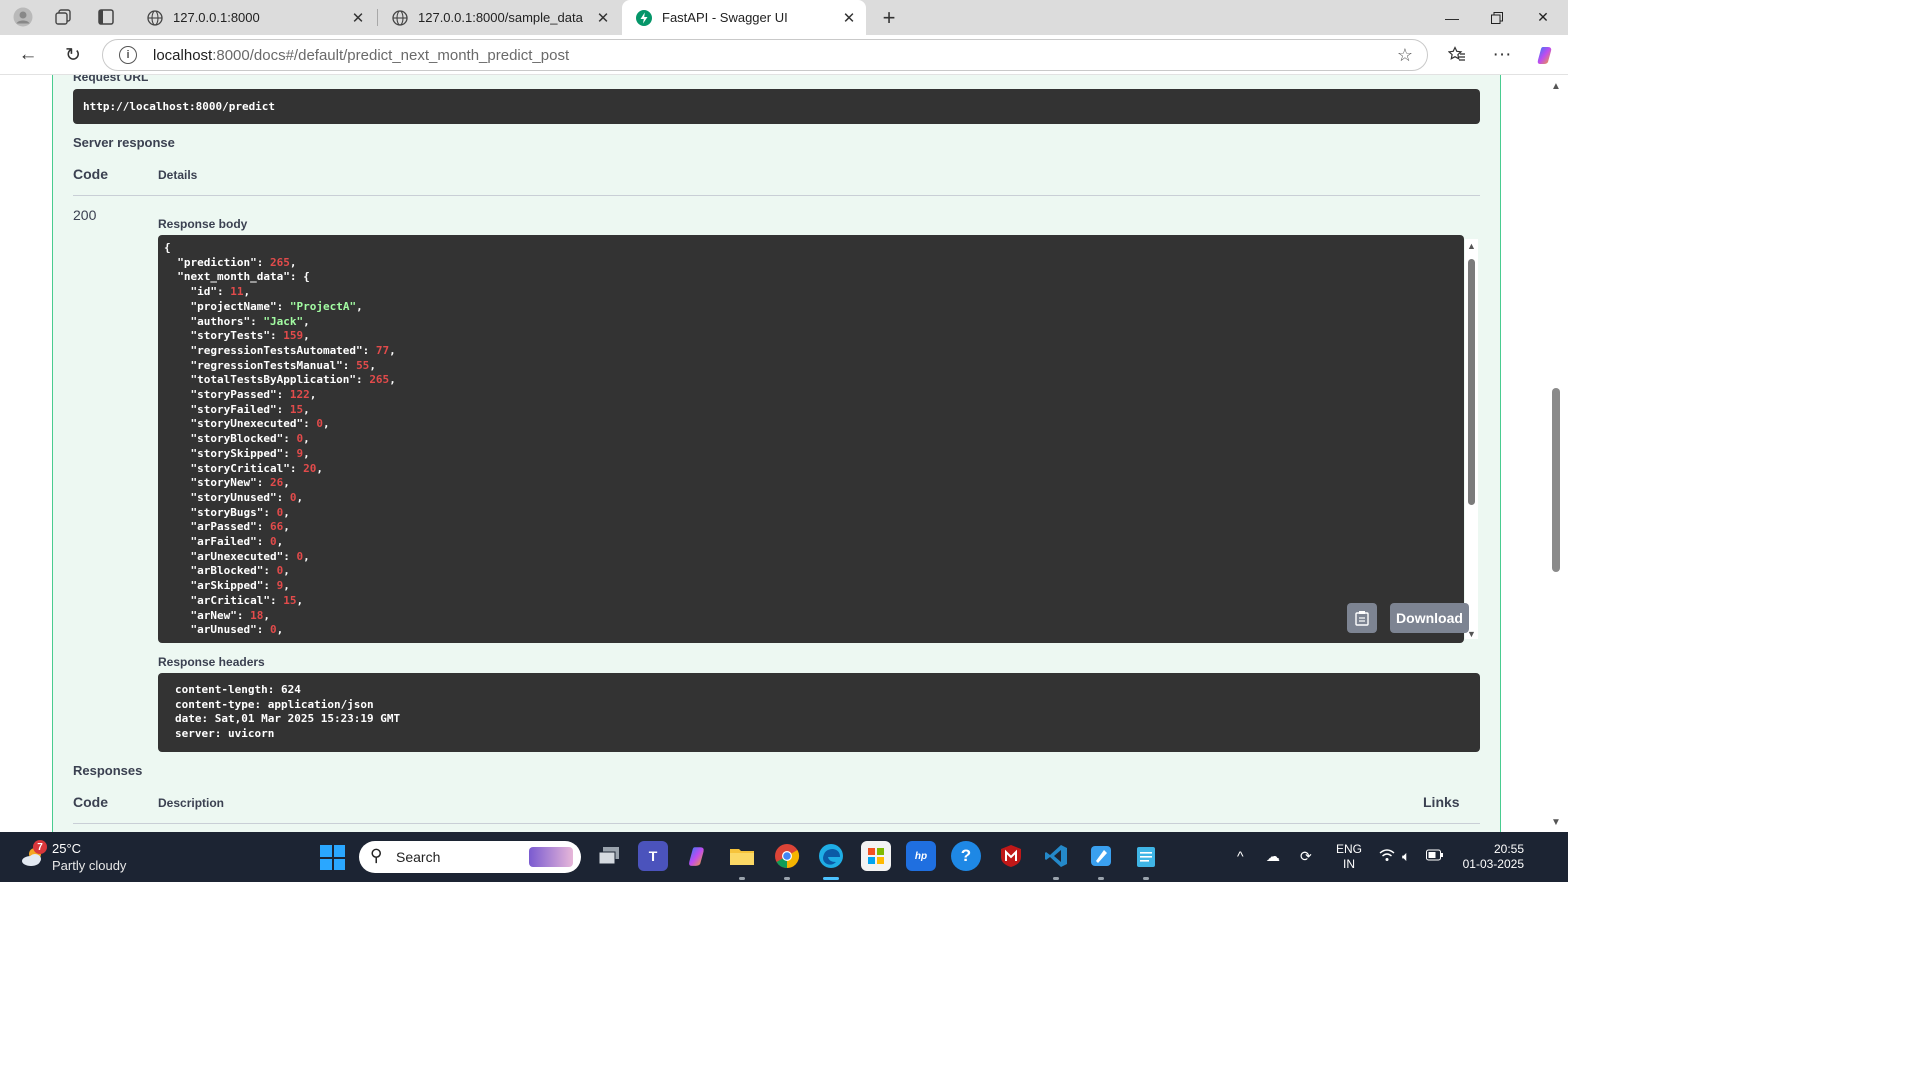  Describe the element at coordinates (1435, 856) in the screenshot. I see `battery-icon` at that location.